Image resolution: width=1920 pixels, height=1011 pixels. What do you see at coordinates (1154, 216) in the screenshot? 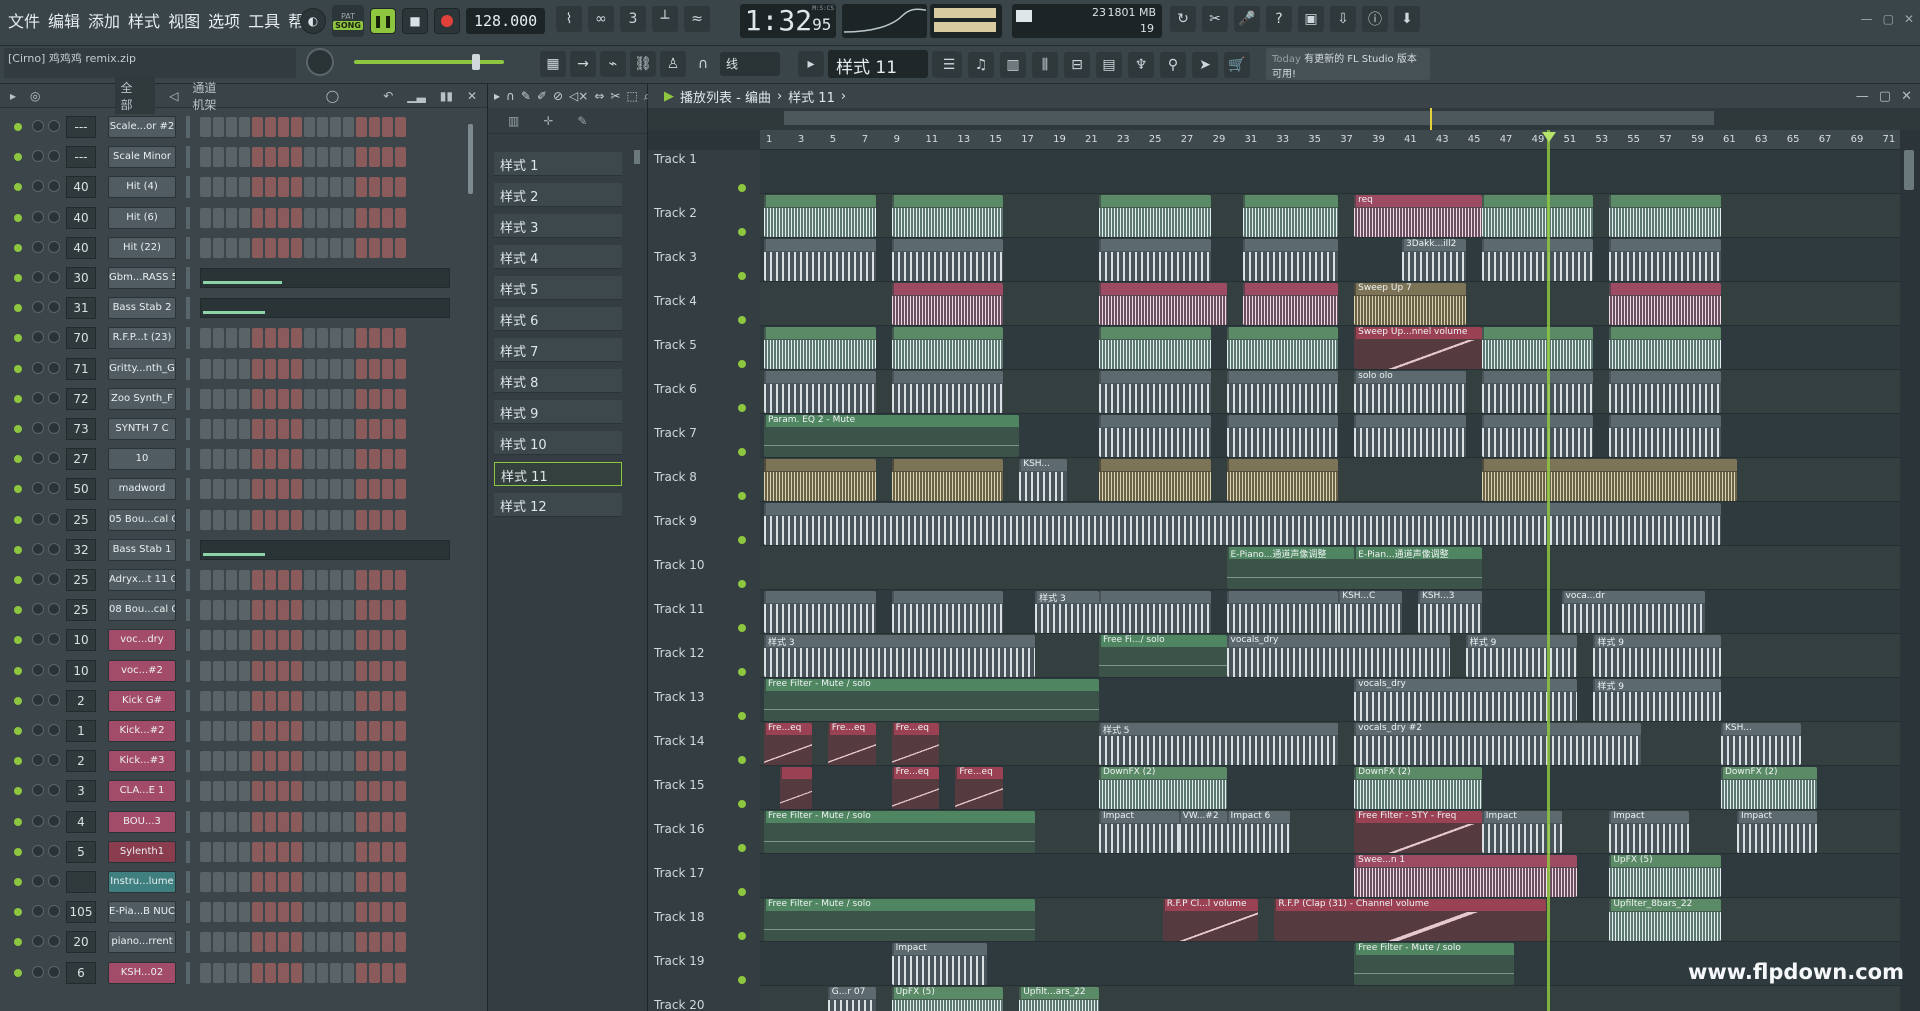
I see `playlist-clip` at bounding box center [1154, 216].